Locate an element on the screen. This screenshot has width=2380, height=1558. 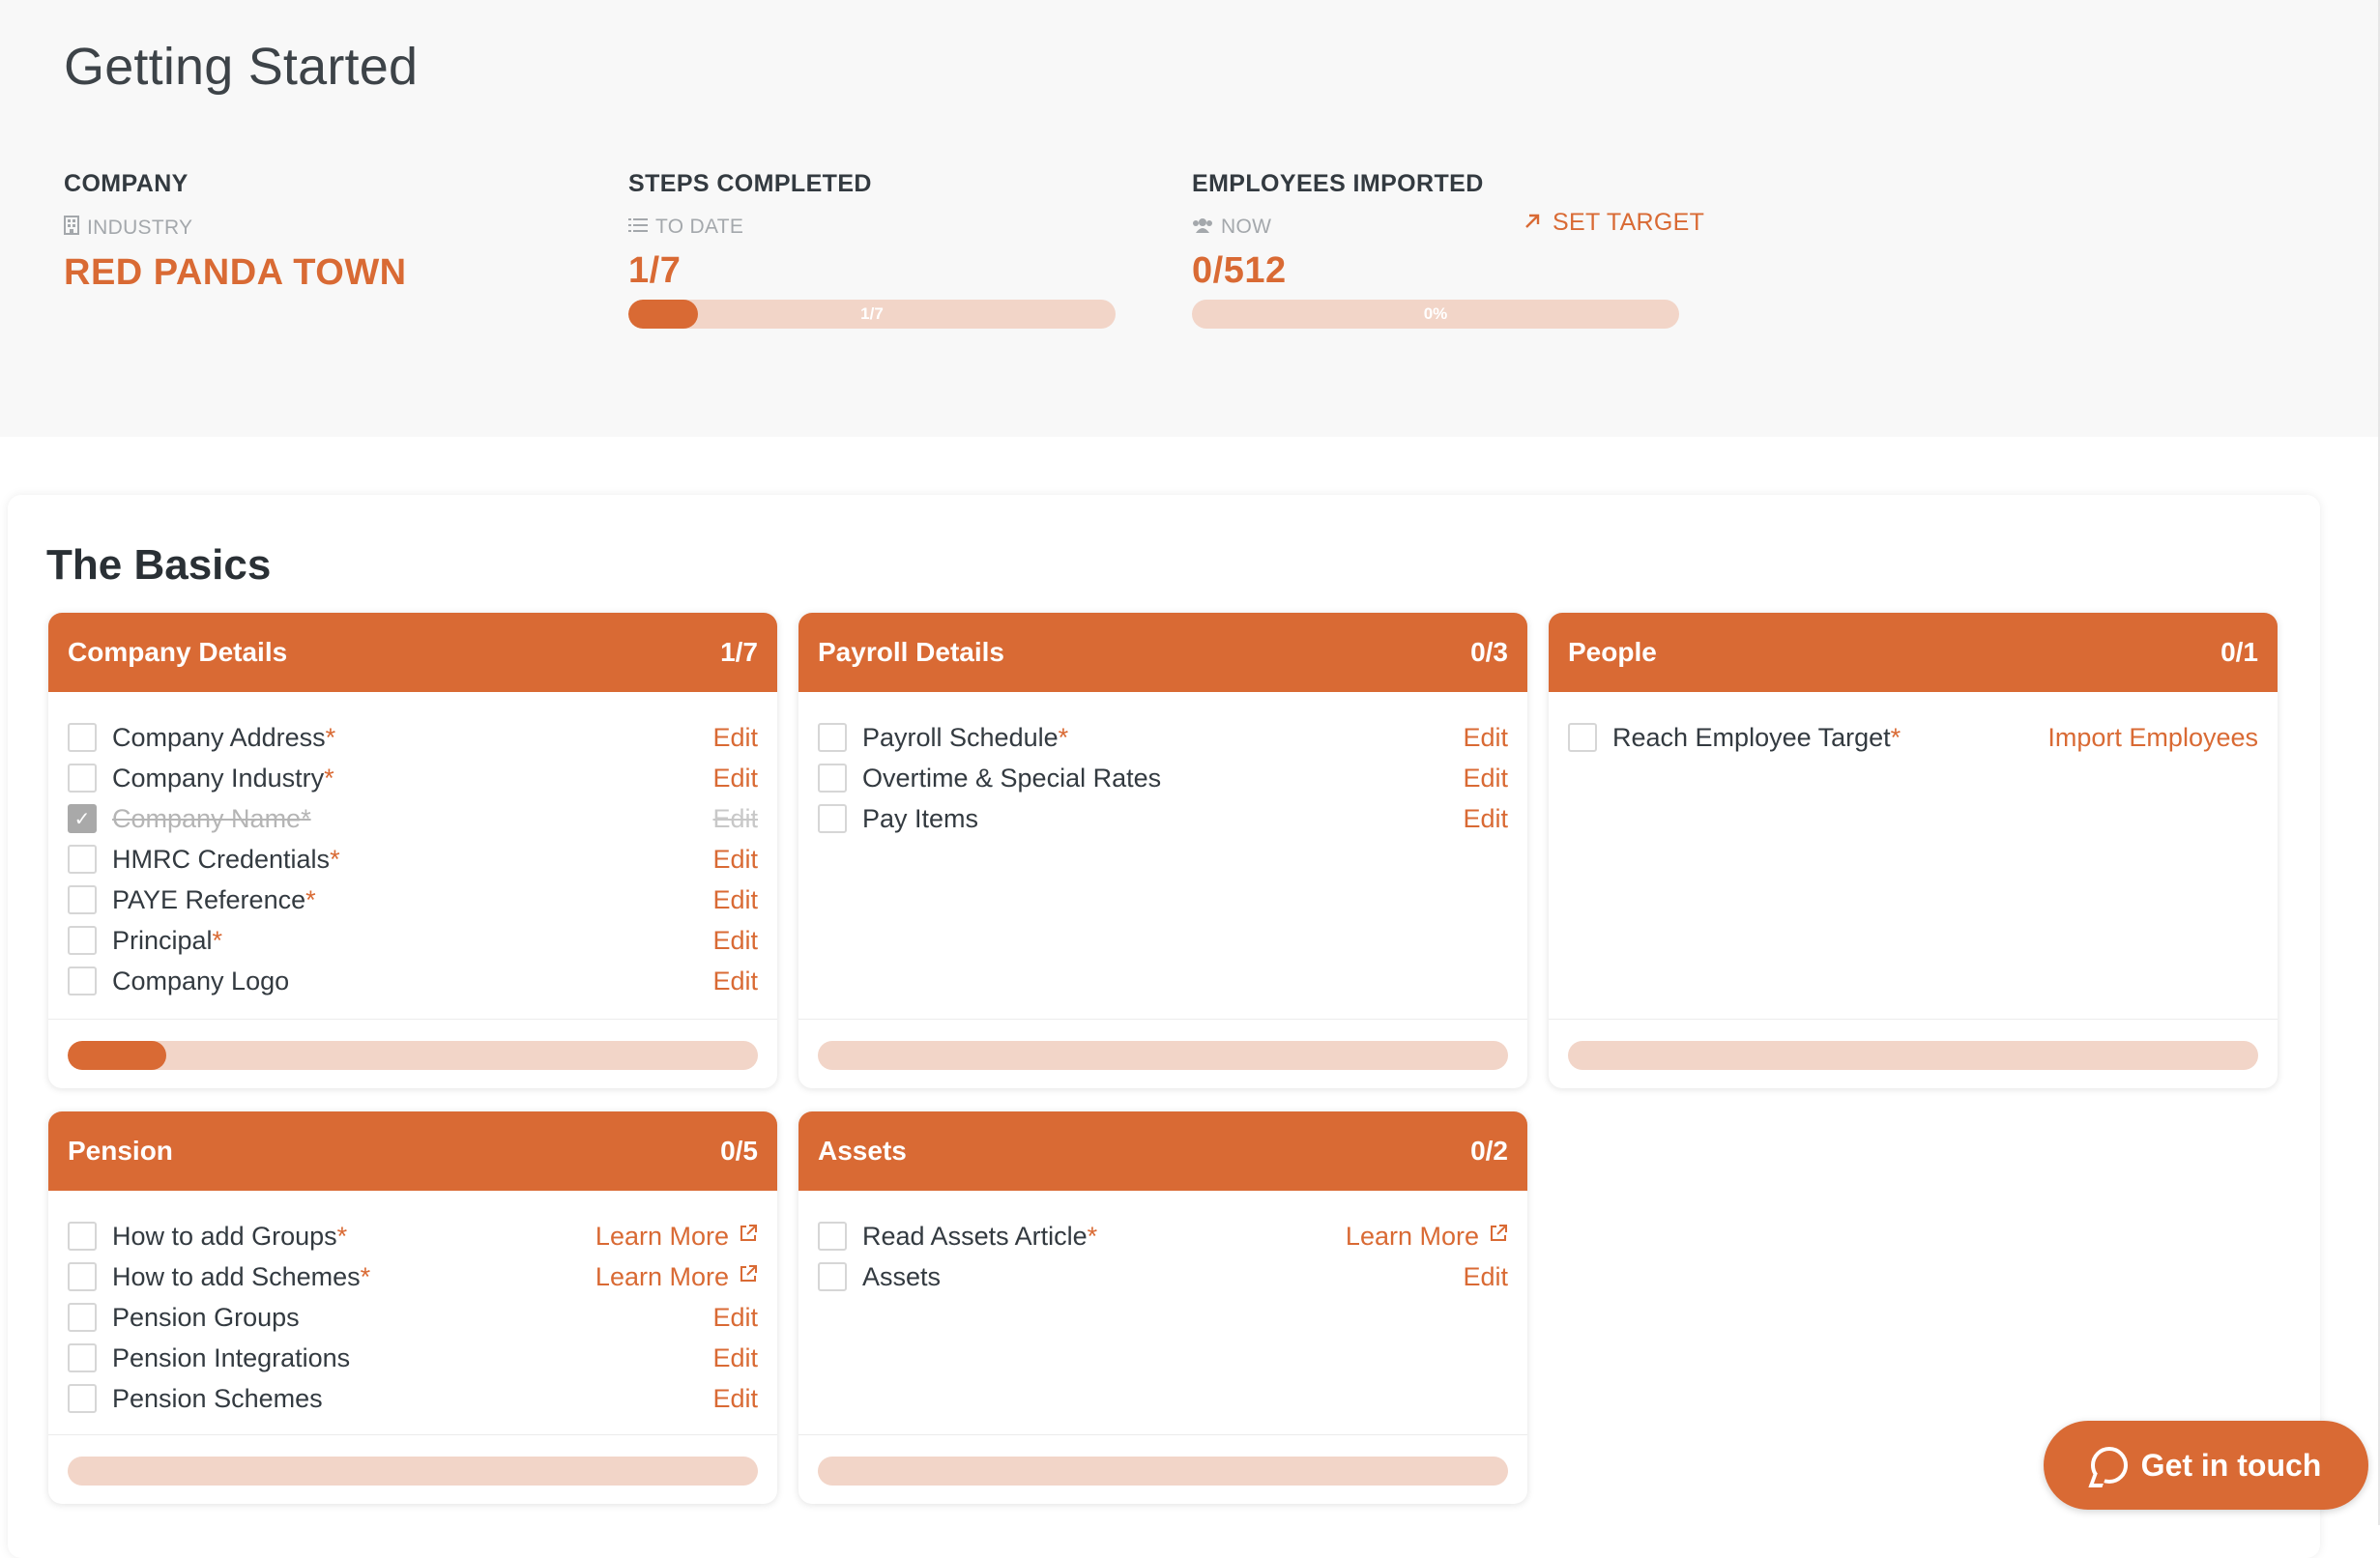
checklist-item: How to add Groups* Learn More is located at coordinates (413, 1236).